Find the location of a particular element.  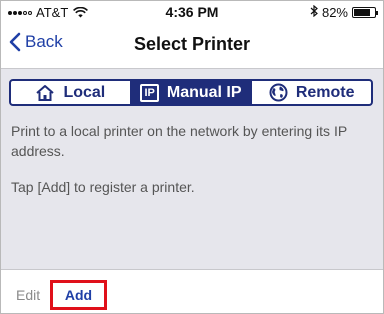

home-icon is located at coordinates (45, 93).